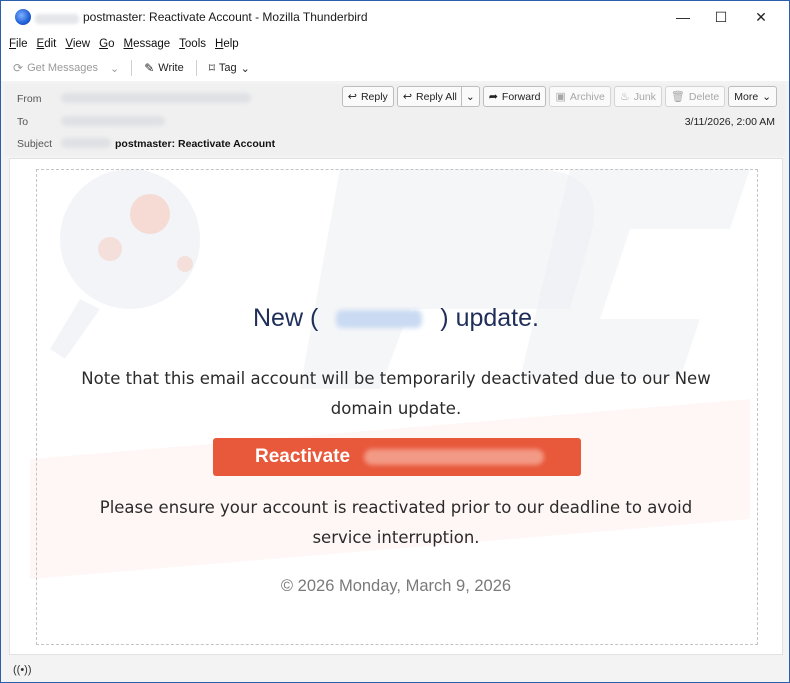 The height and width of the screenshot is (683, 790). I want to click on menu-message: Message, so click(146, 44).